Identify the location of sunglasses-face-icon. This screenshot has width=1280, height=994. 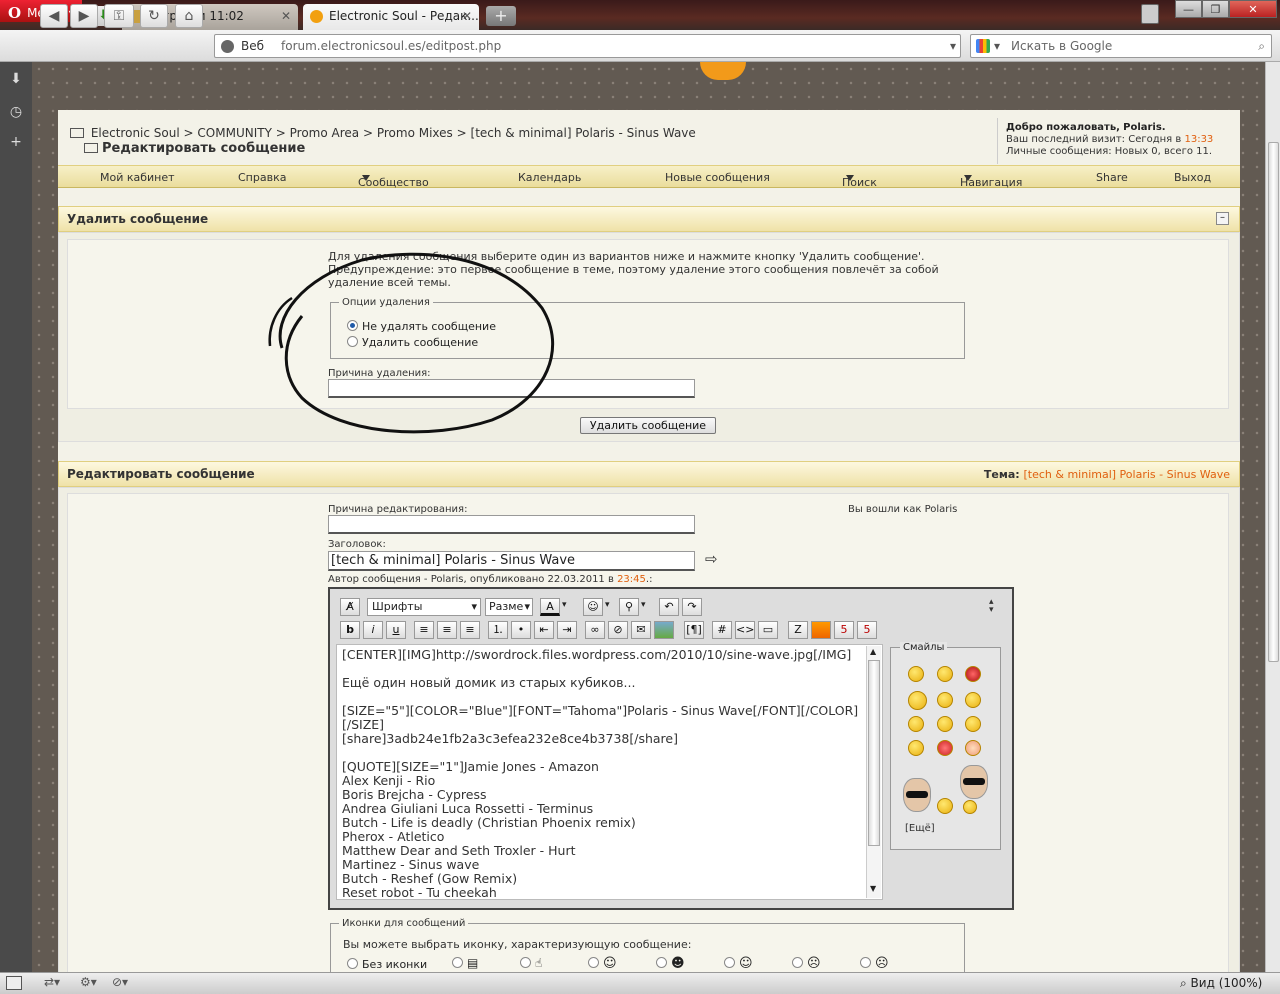
(974, 782).